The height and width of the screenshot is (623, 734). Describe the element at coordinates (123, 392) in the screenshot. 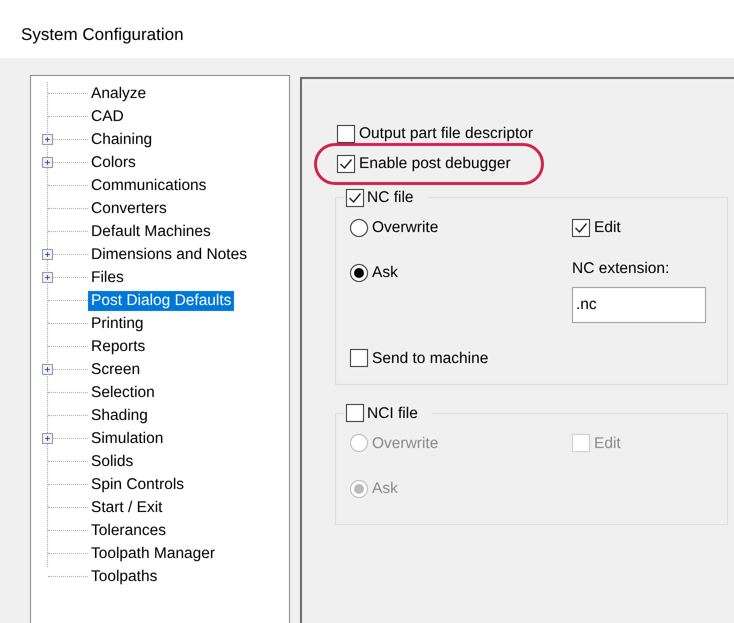

I see `tree-item: Selection` at that location.